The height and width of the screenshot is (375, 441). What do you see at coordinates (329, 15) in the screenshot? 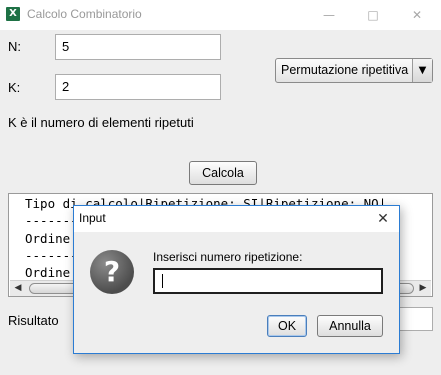
I see `minimize-button: —` at bounding box center [329, 15].